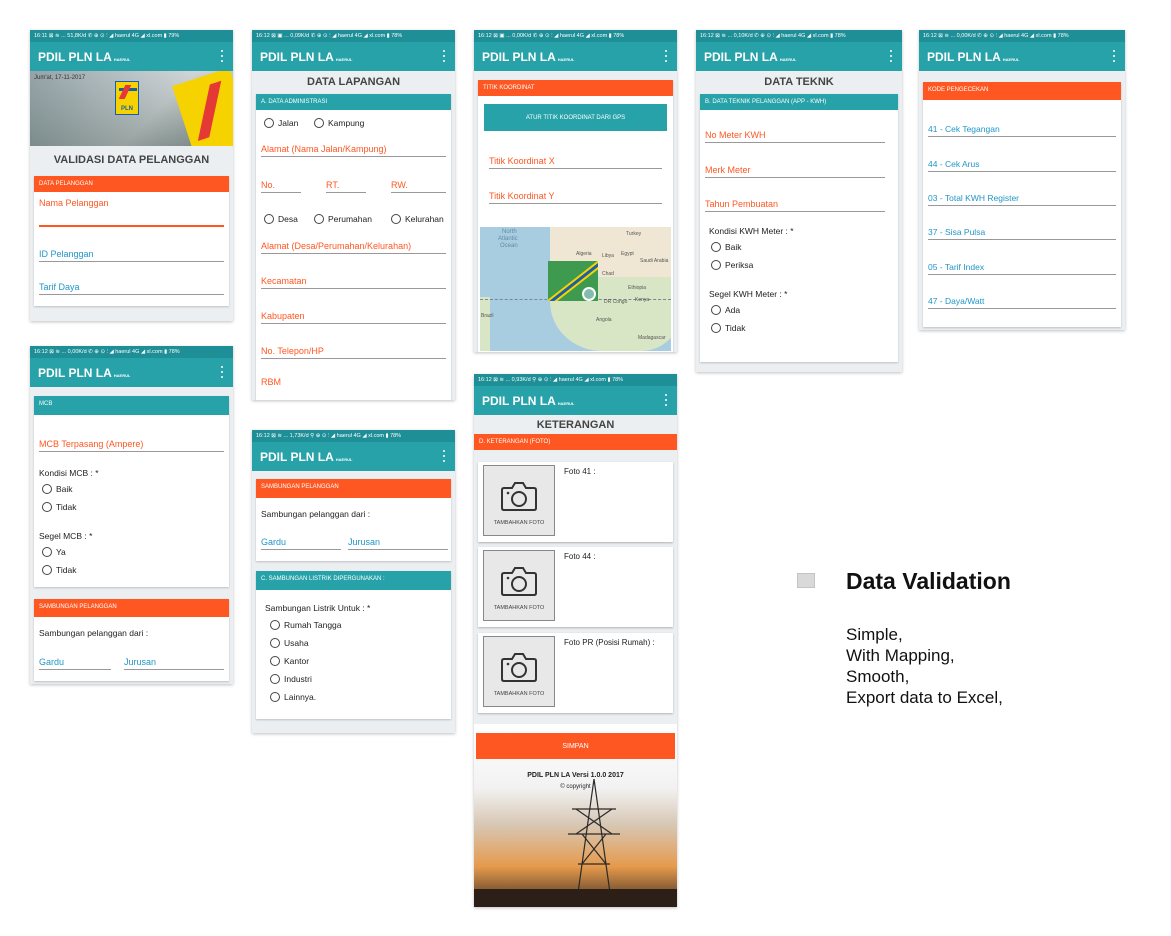  I want to click on radio-kampung: Kampung, so click(339, 123).